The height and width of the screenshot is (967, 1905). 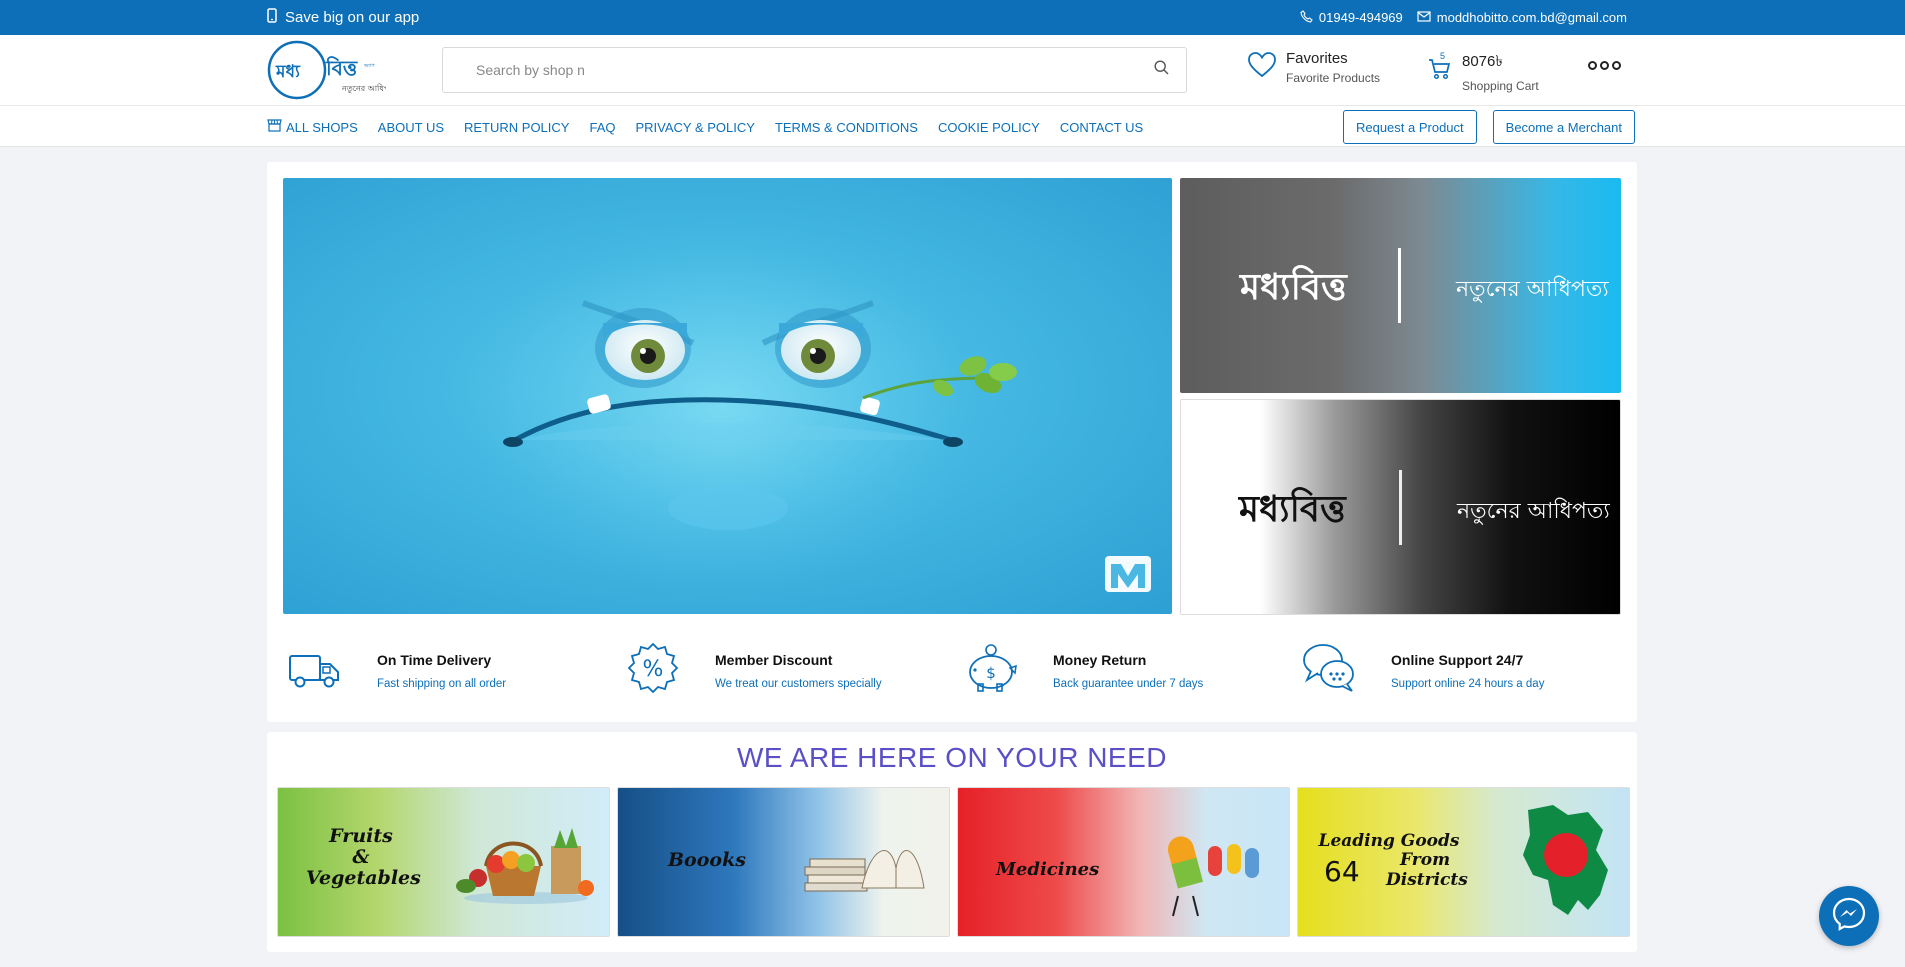 I want to click on piggy-bank-icon: $, so click(x=991, y=668).